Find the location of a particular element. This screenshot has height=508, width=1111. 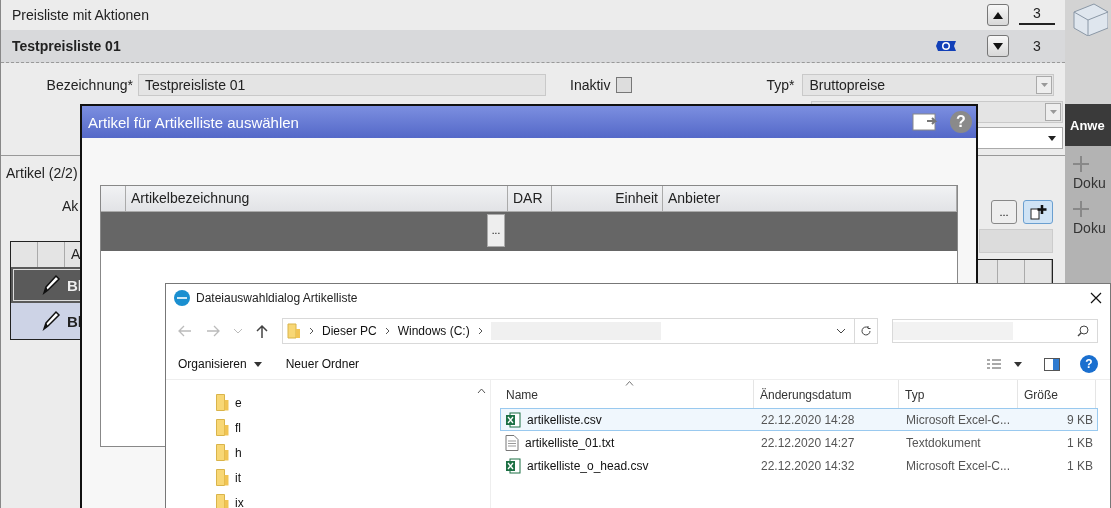

articles-label: Artikel (2/2) is located at coordinates (42, 173).